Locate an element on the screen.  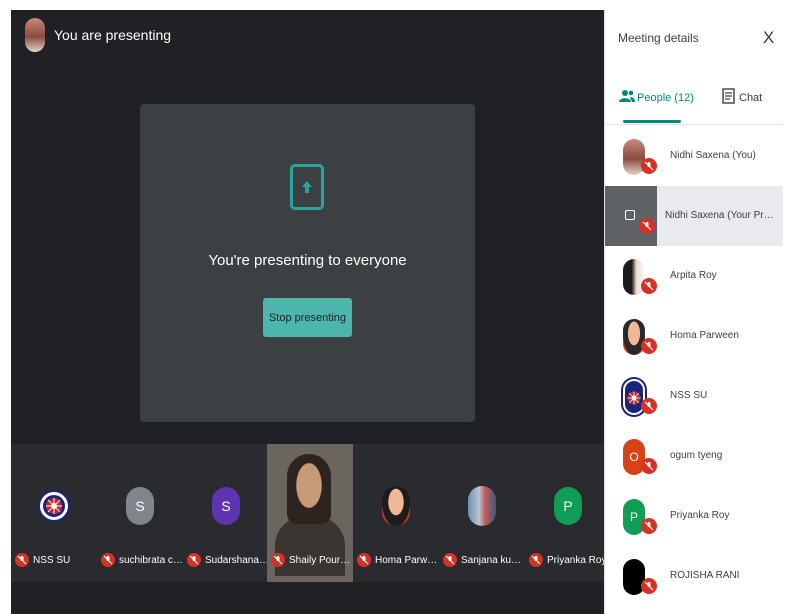
avatar: P is located at coordinates (568, 506).